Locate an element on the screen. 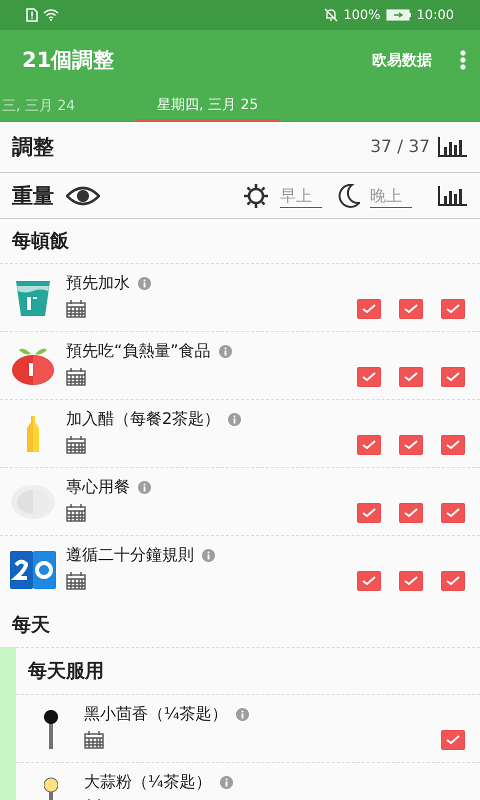 This screenshot has width=480, height=800. morning-weight-field: 早上 is located at coordinates (301, 196).